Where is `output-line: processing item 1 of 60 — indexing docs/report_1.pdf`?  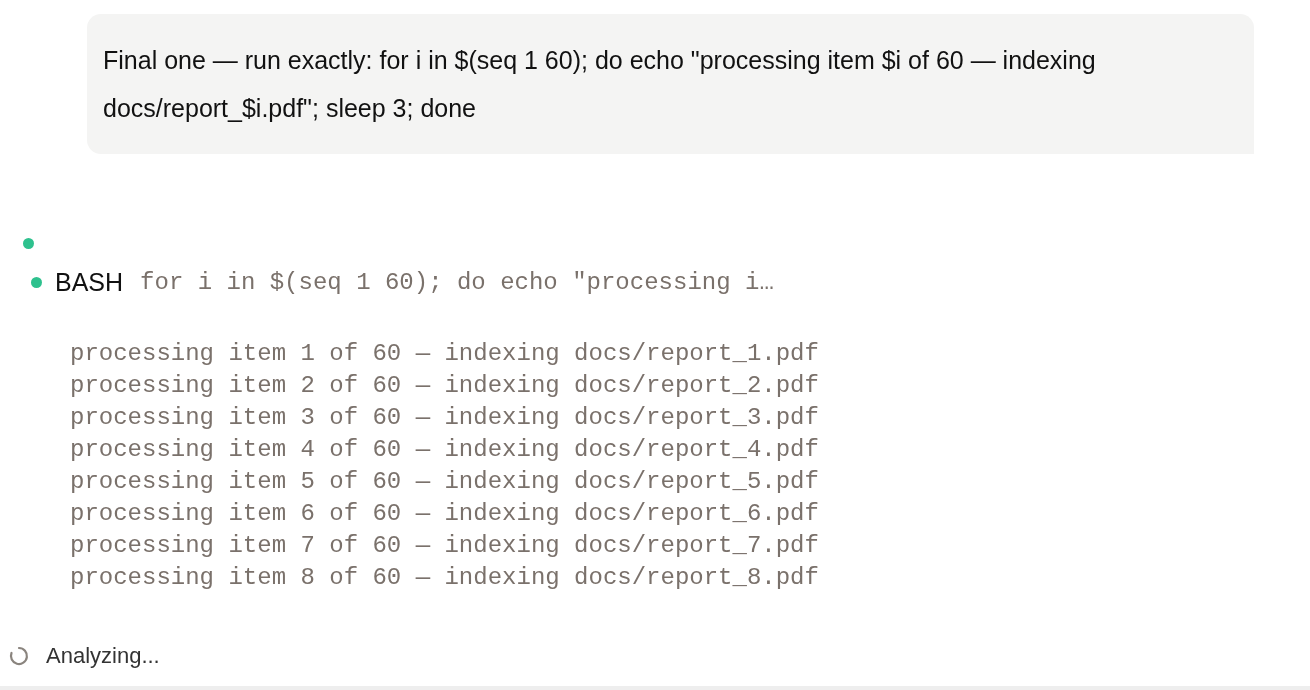
output-line: processing item 1 of 60 — indexing docs/report_1.pdf is located at coordinates (445, 353).